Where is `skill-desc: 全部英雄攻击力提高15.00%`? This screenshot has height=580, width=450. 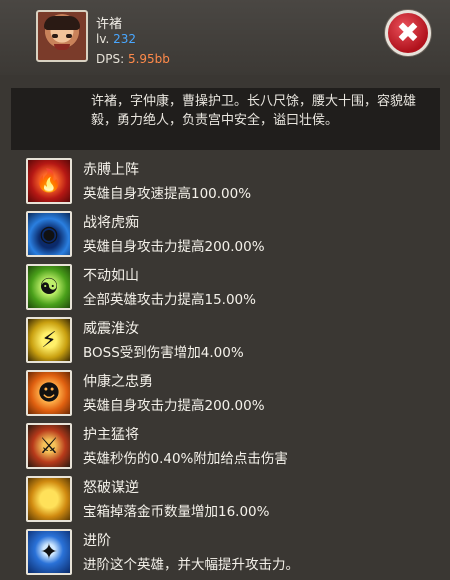
skill-desc: 全部英雄攻击力提高15.00% is located at coordinates (169, 300).